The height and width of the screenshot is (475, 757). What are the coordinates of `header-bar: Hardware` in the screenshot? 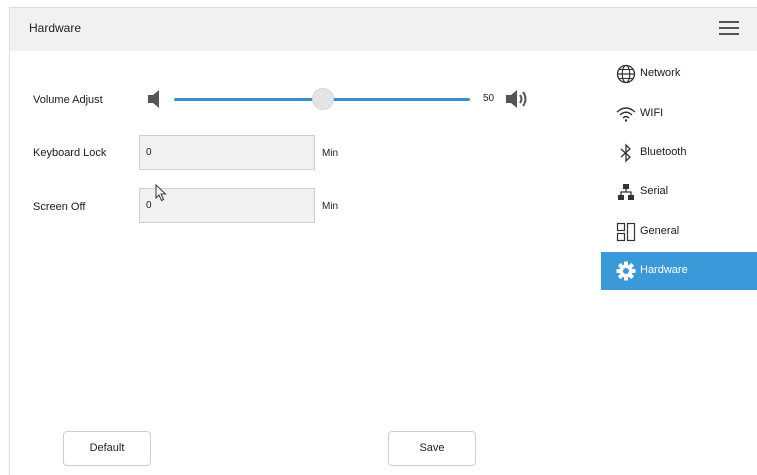 It's located at (383, 29).